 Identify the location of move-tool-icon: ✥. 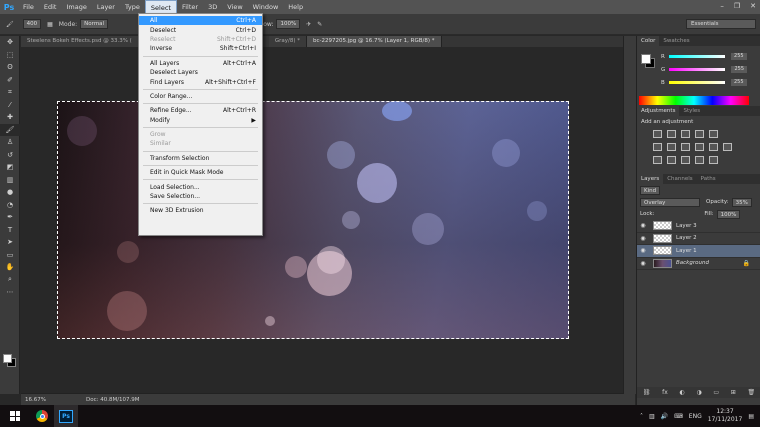
(10, 42).